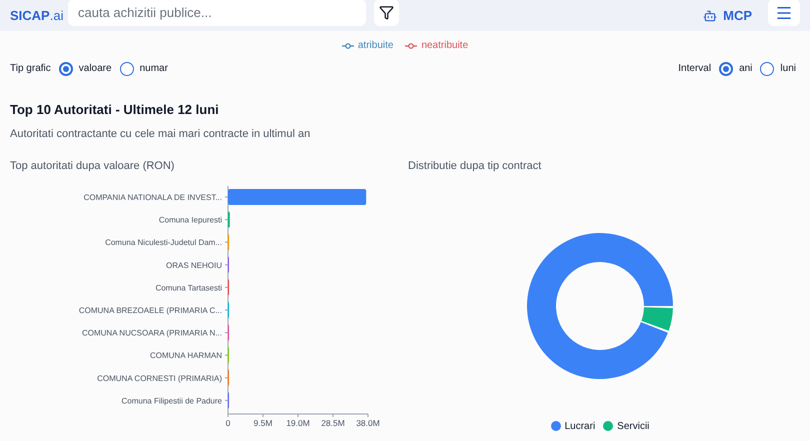  I want to click on axis-label: ORAS NEHOIU, so click(194, 265).